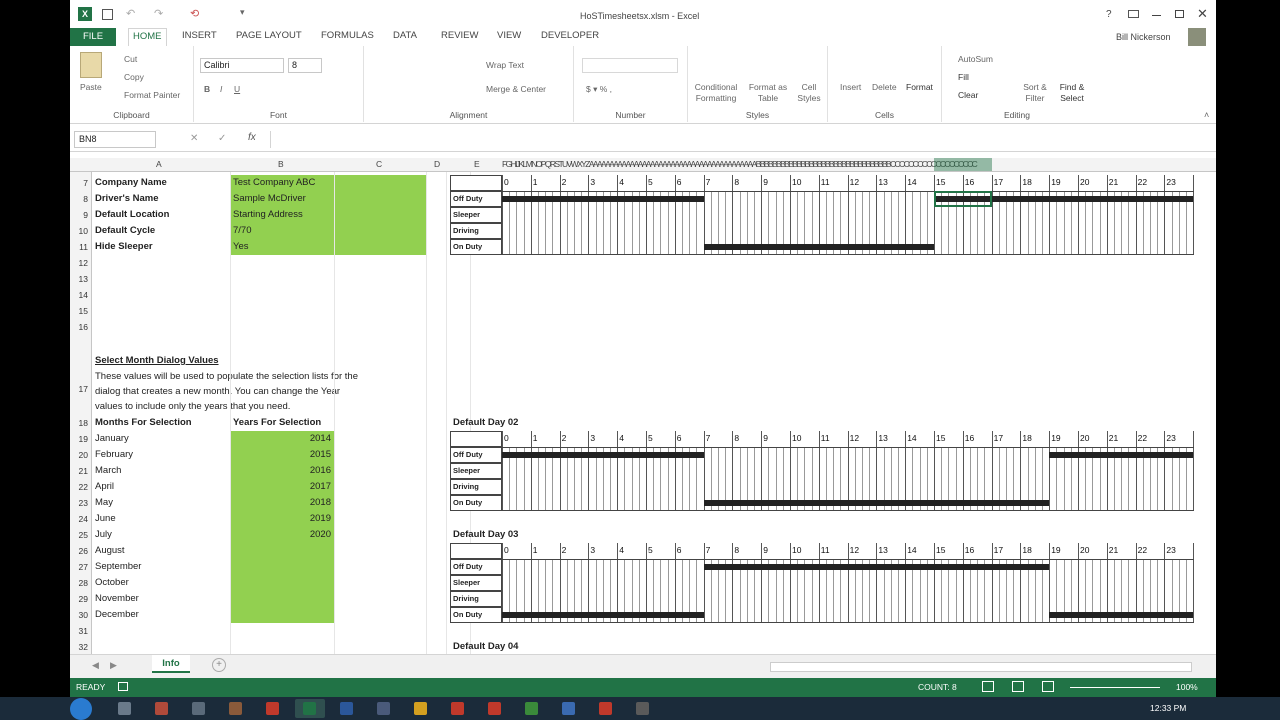  Describe the element at coordinates (1143, 37) in the screenshot. I see `user-name: Bill Nickerson` at that location.